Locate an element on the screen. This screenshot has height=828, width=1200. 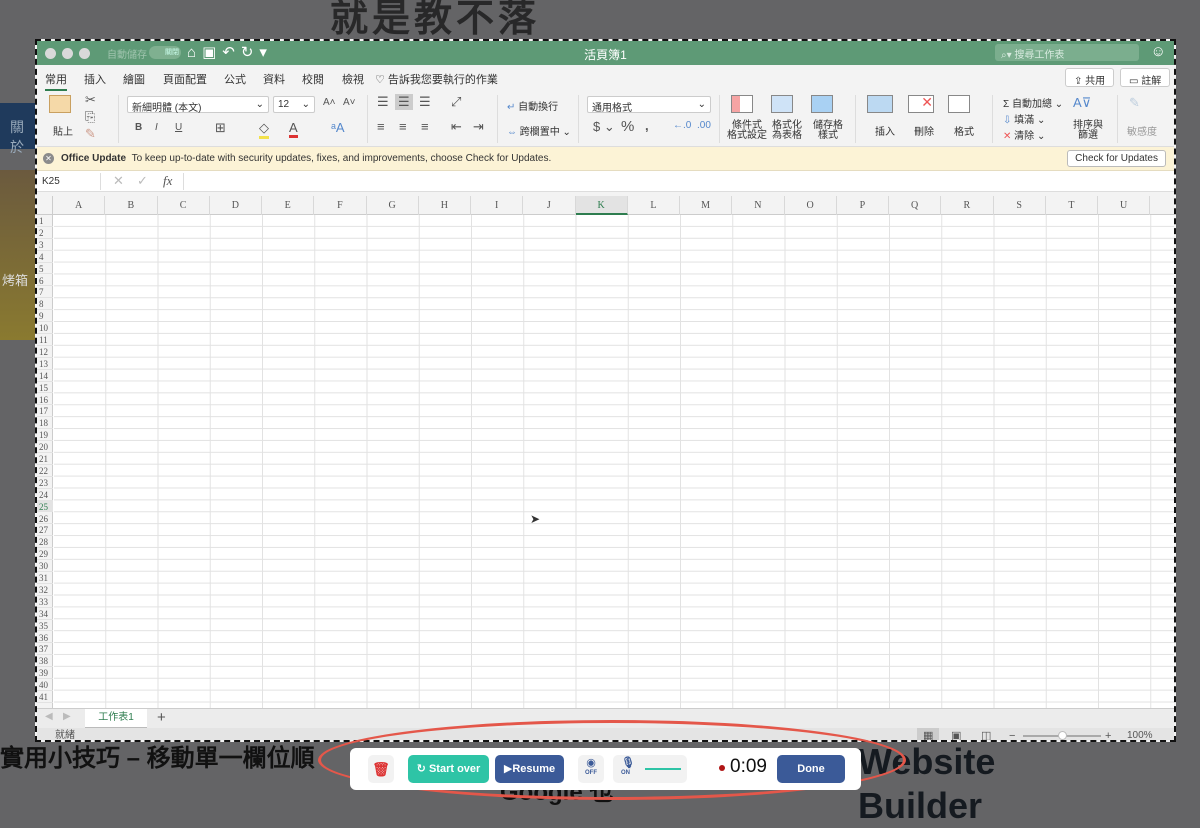
start-over-button: ↻ Start over is located at coordinates (448, 769).